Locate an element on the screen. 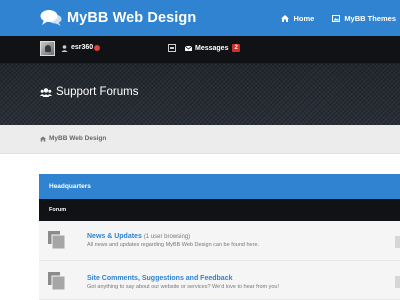 This screenshot has height=300, width=400. site-logo: MyBB Web Design is located at coordinates (118, 18).